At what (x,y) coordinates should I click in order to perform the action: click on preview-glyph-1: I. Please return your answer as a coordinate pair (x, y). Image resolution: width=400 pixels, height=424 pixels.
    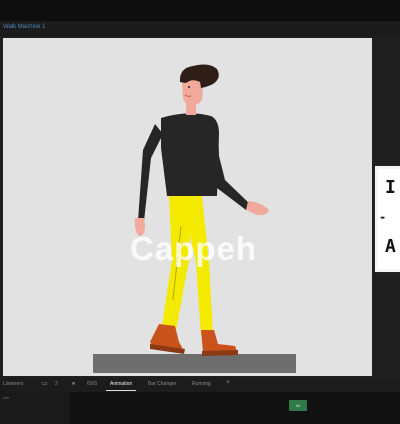
    Looking at the image, I should click on (390, 187).